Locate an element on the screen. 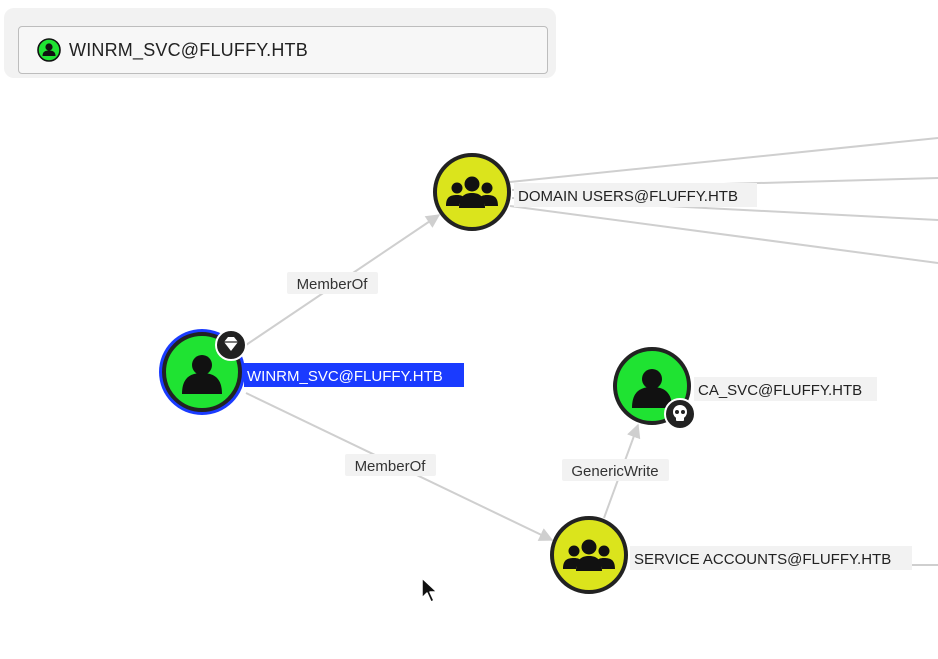  skull-icon is located at coordinates (680, 414).